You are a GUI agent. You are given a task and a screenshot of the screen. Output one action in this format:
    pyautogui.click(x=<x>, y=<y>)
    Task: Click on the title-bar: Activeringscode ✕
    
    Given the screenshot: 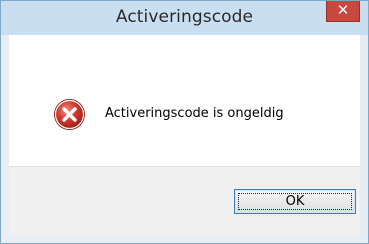 What is the action you would take?
    pyautogui.click(x=184, y=18)
    